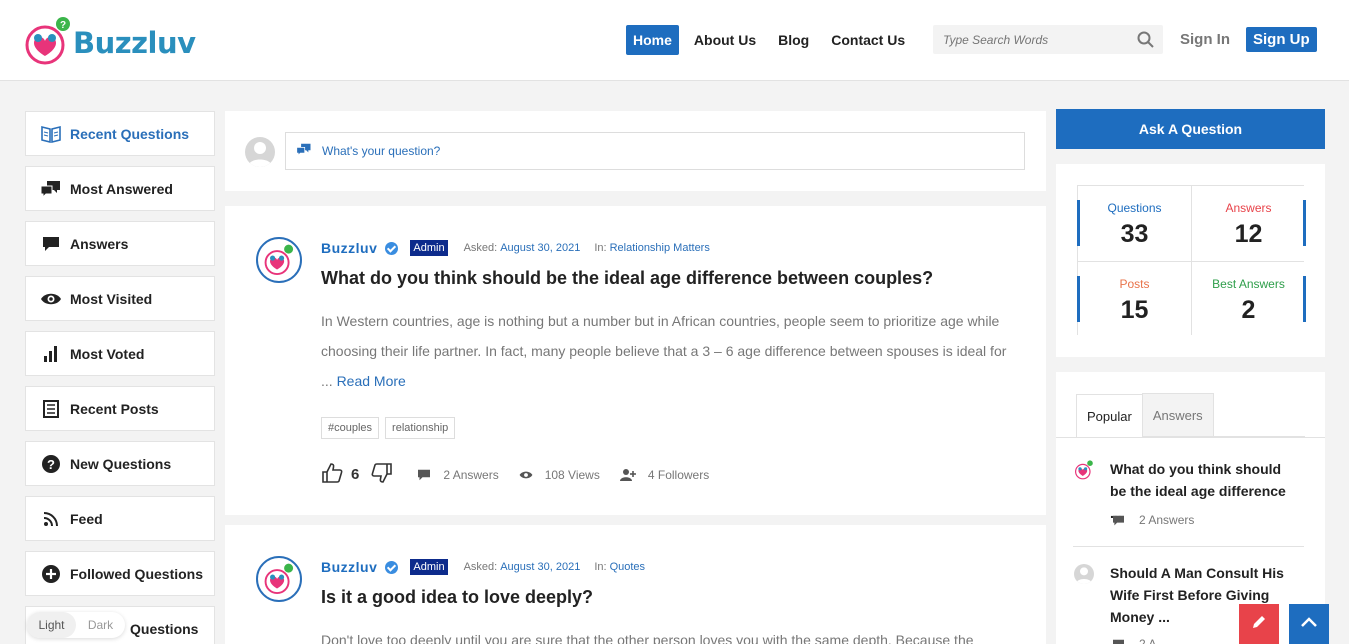  Describe the element at coordinates (725, 40) in the screenshot. I see `nav-about-us: About Us` at that location.